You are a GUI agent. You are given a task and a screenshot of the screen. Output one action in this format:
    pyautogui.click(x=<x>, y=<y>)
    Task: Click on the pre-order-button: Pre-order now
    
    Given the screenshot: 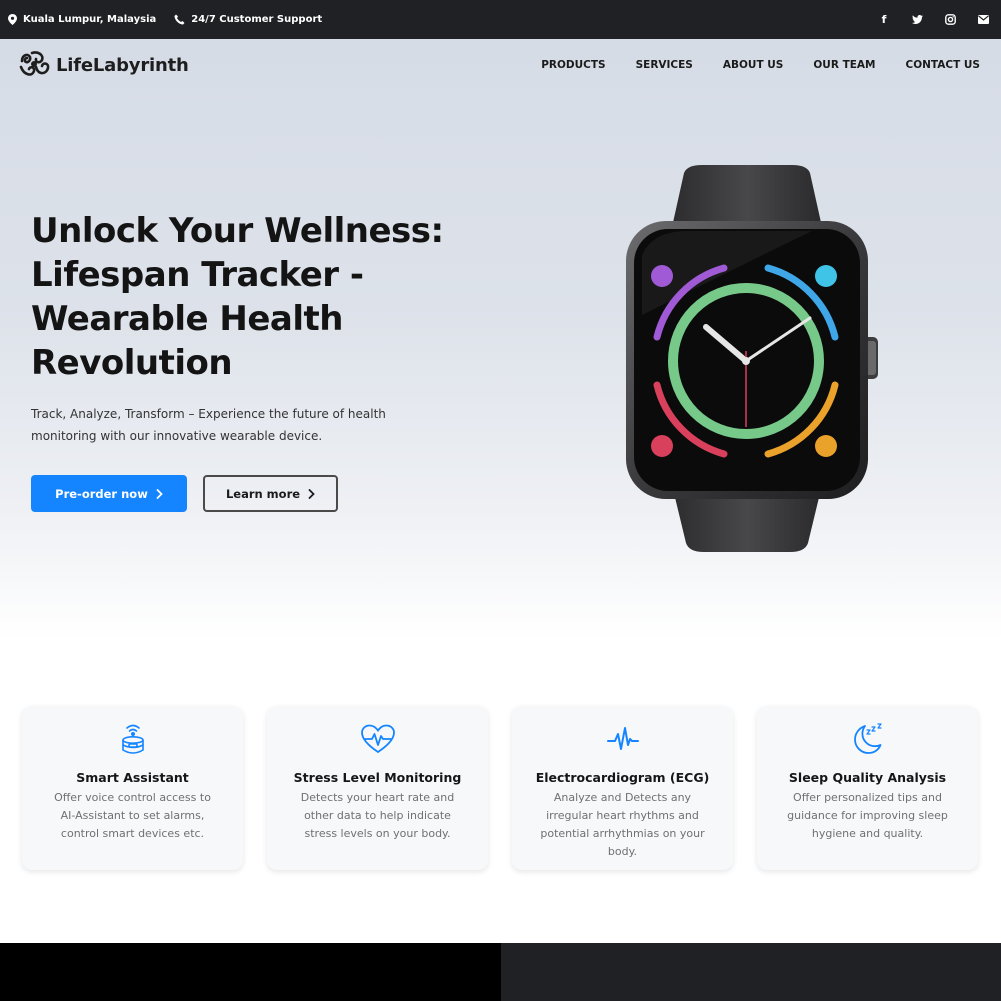 What is the action you would take?
    pyautogui.click(x=109, y=493)
    